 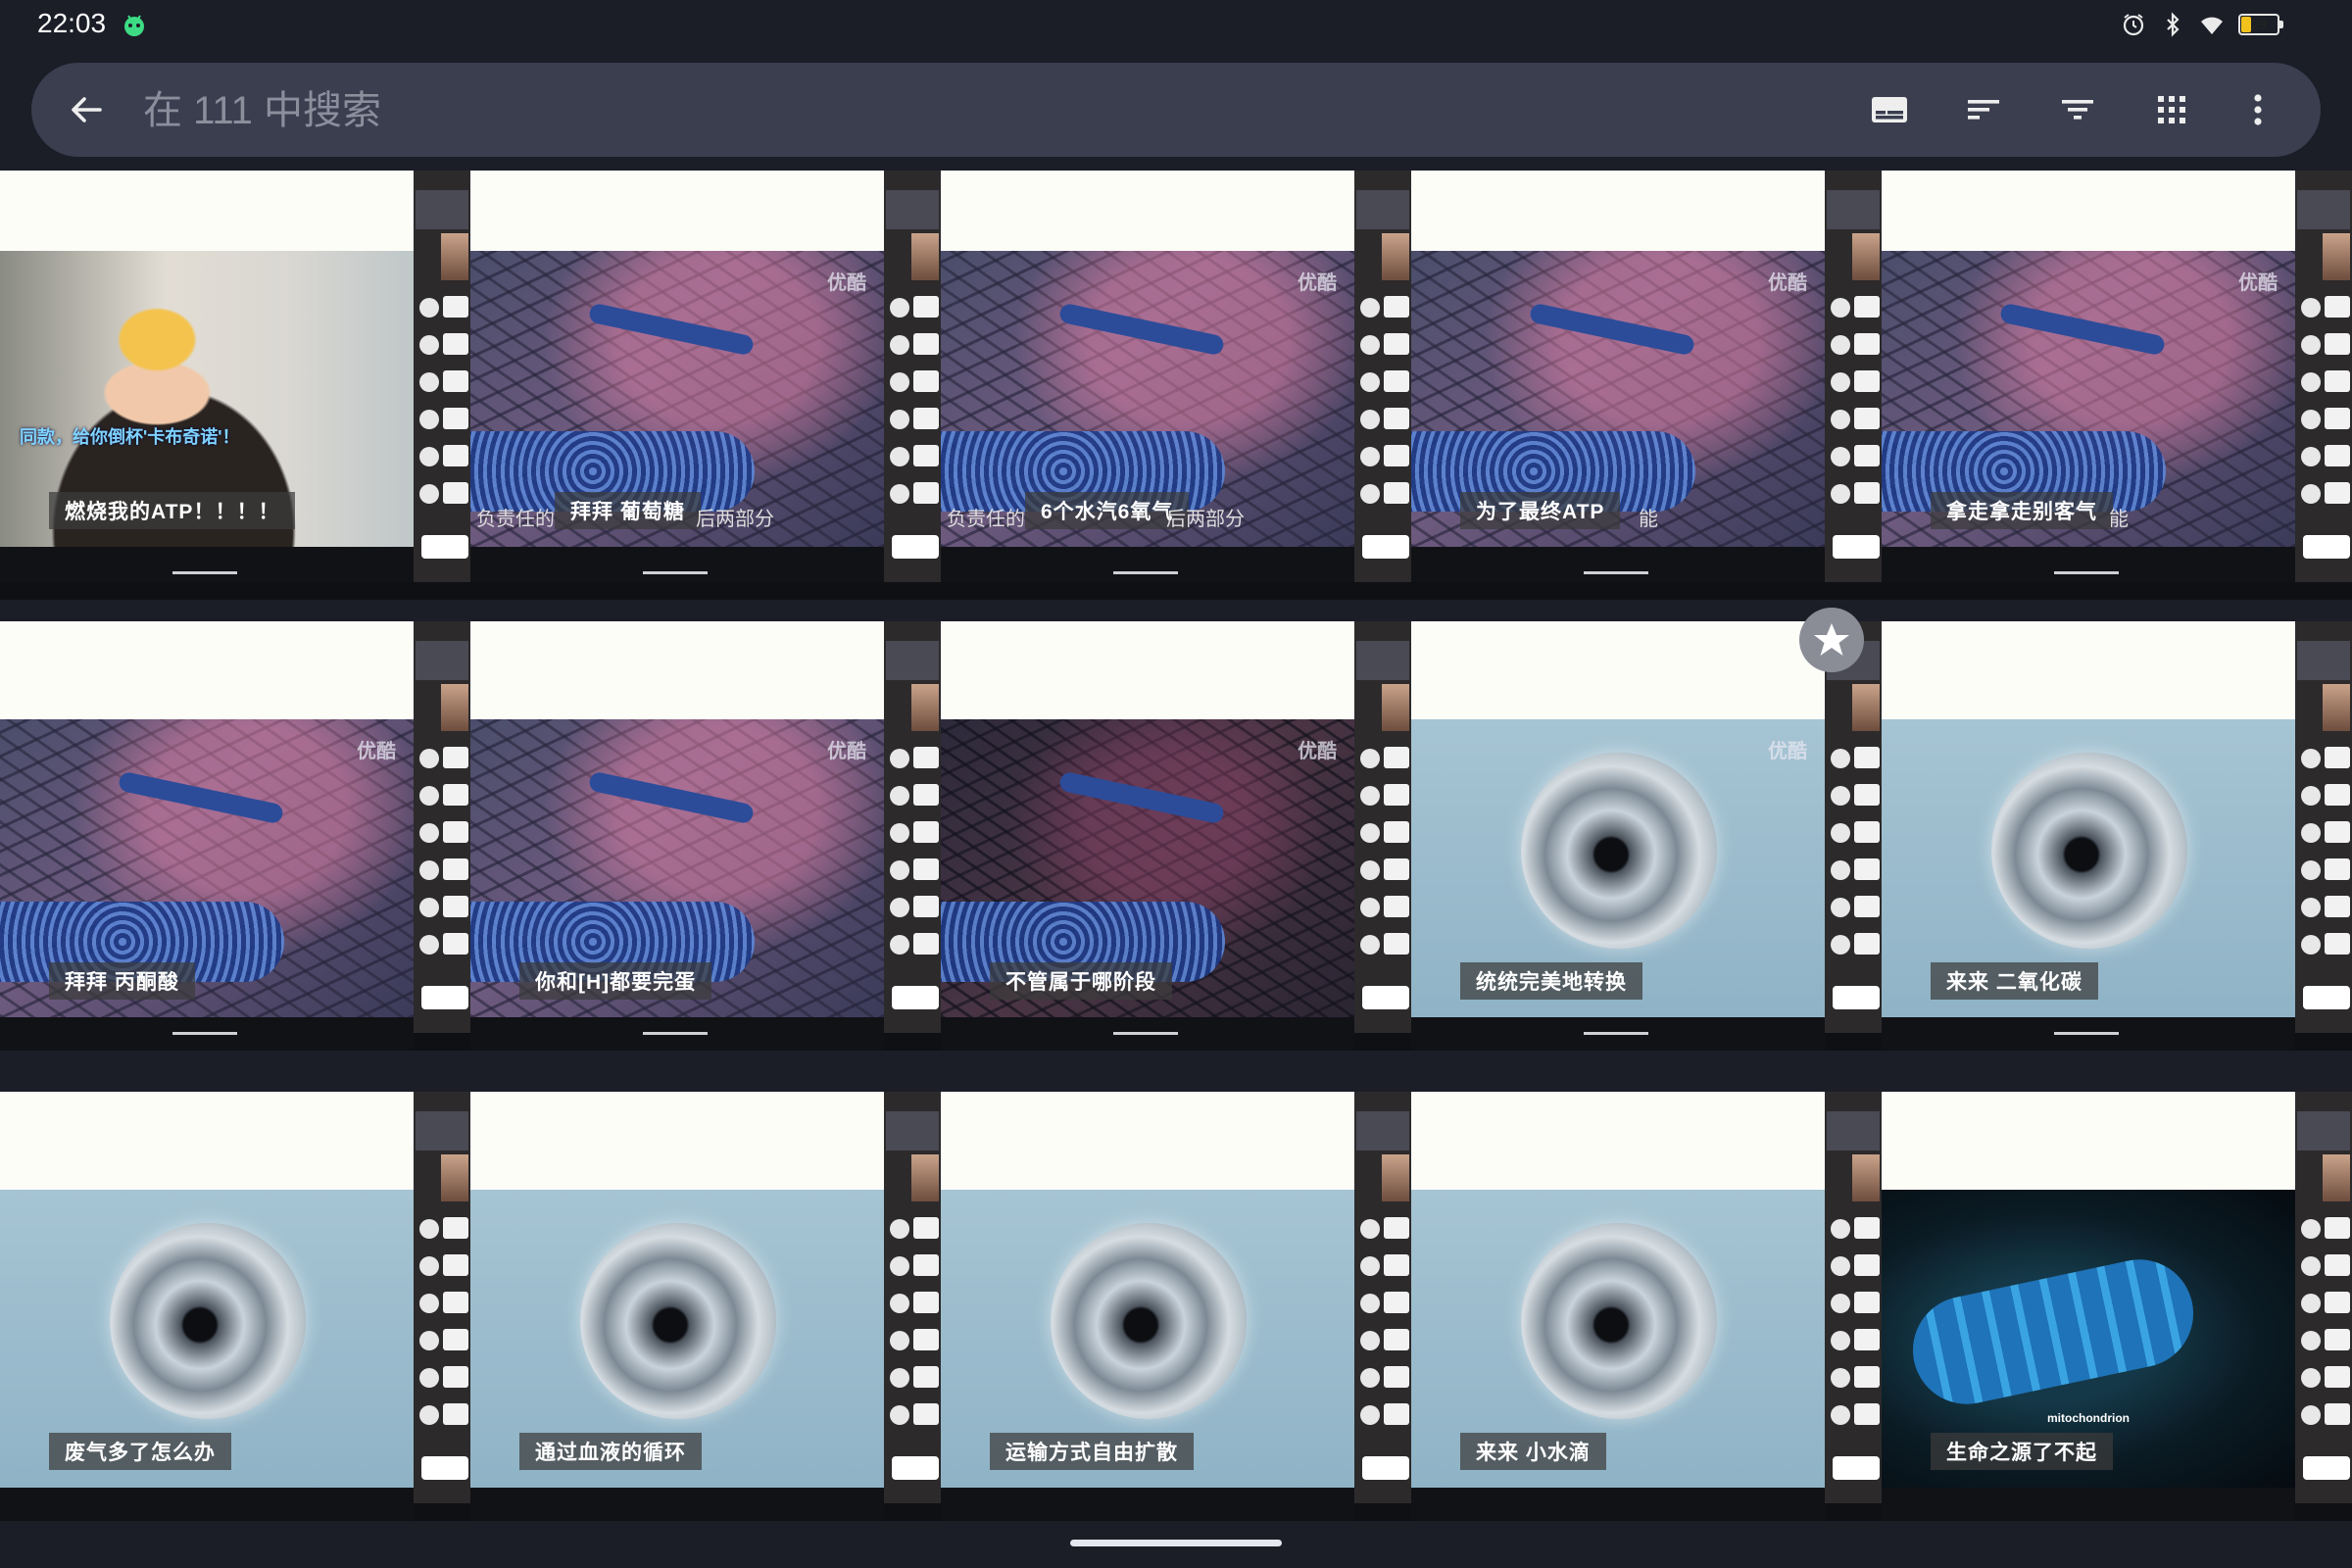 I want to click on media-thumbnail: 优酷 拿走拿走别客气能, so click(x=2117, y=385).